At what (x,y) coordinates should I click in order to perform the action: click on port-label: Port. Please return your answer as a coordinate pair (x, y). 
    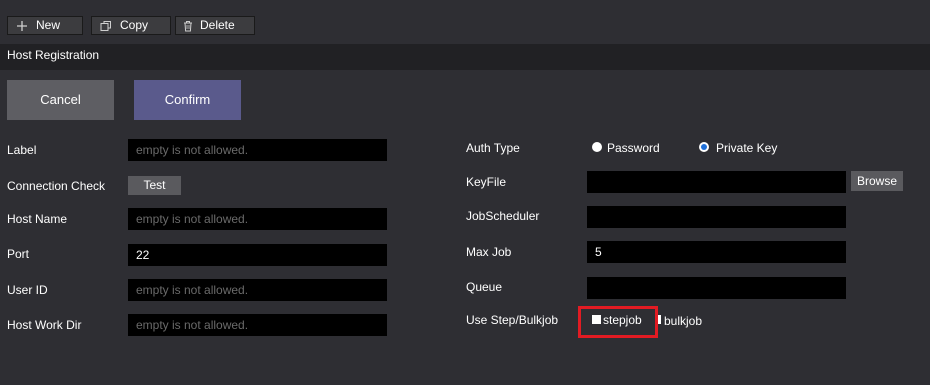
    Looking at the image, I should click on (18, 254).